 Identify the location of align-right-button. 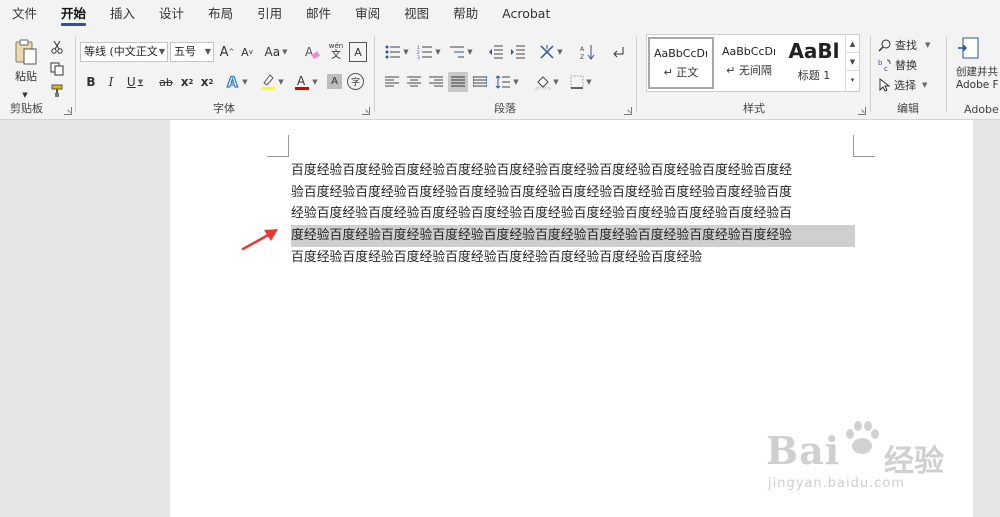
(436, 82).